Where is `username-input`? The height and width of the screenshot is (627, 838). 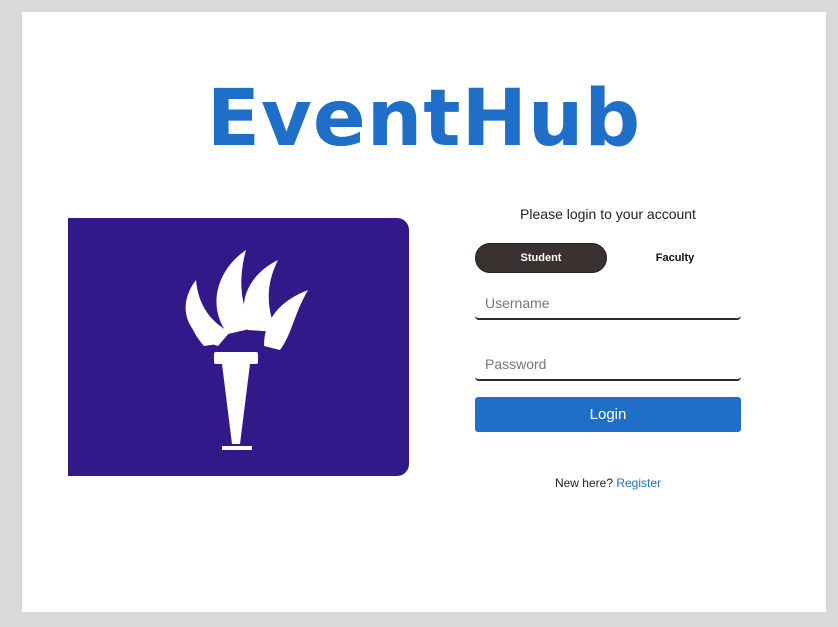 username-input is located at coordinates (608, 304).